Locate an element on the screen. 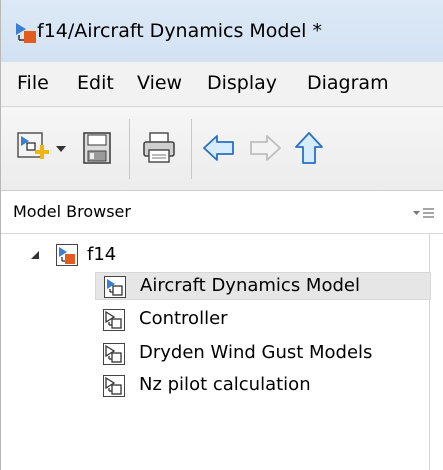  print-icon is located at coordinates (159, 148).